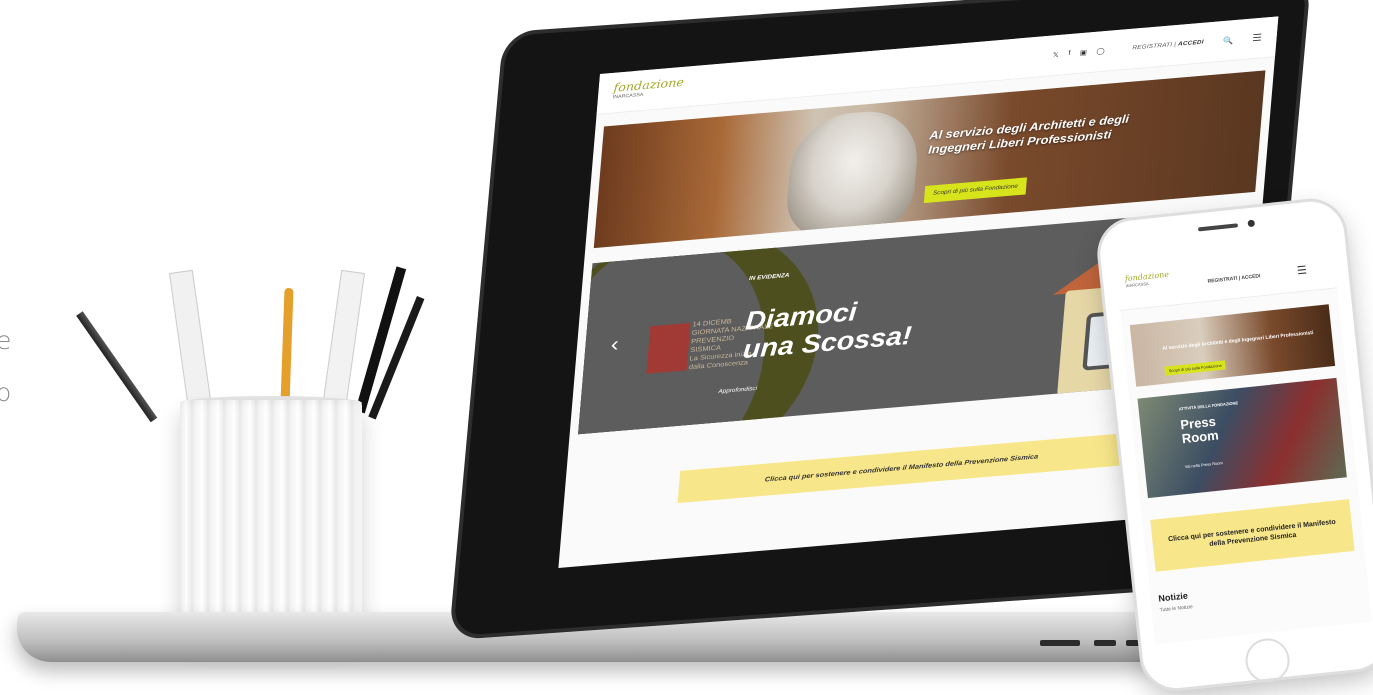 The image size is (1373, 695). I want to click on press-room-label: ATTIVITÀ DELLA FONDAZIONE, so click(1208, 406).